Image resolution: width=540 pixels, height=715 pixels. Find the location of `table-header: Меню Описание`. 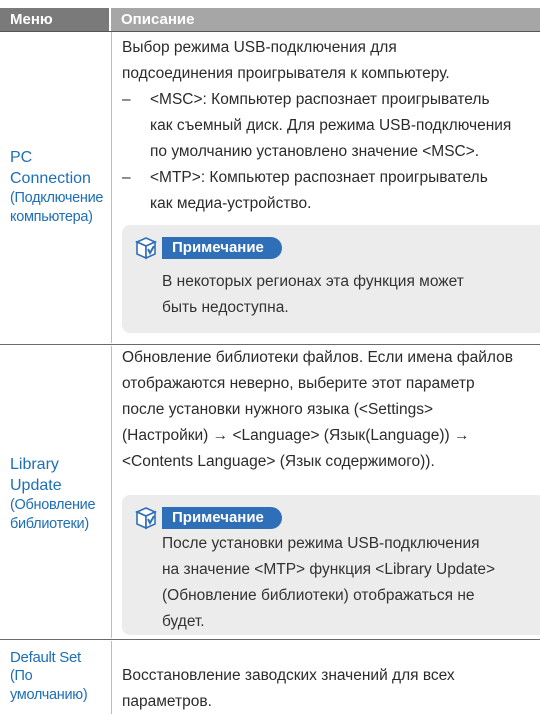

table-header: Меню Описание is located at coordinates (270, 19).